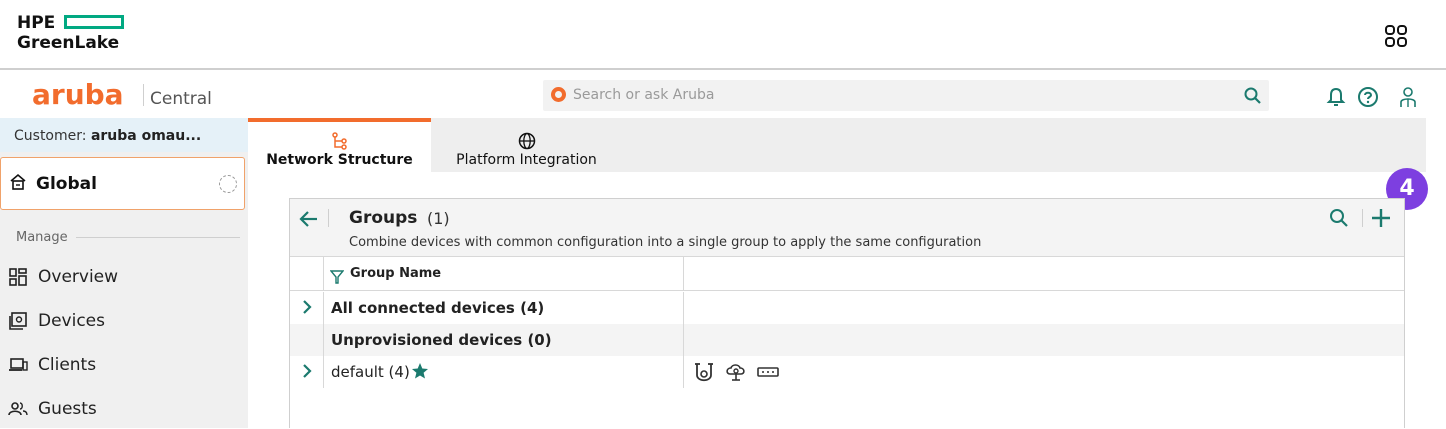  What do you see at coordinates (181, 99) in the screenshot?
I see `product-name: Central` at bounding box center [181, 99].